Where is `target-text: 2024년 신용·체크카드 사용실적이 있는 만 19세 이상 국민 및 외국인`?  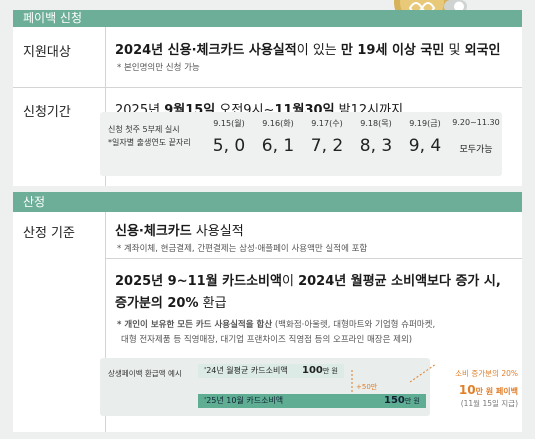 target-text: 2024년 신용·체크카드 사용실적이 있는 만 19세 이상 국민 및 외국인 is located at coordinates (308, 50).